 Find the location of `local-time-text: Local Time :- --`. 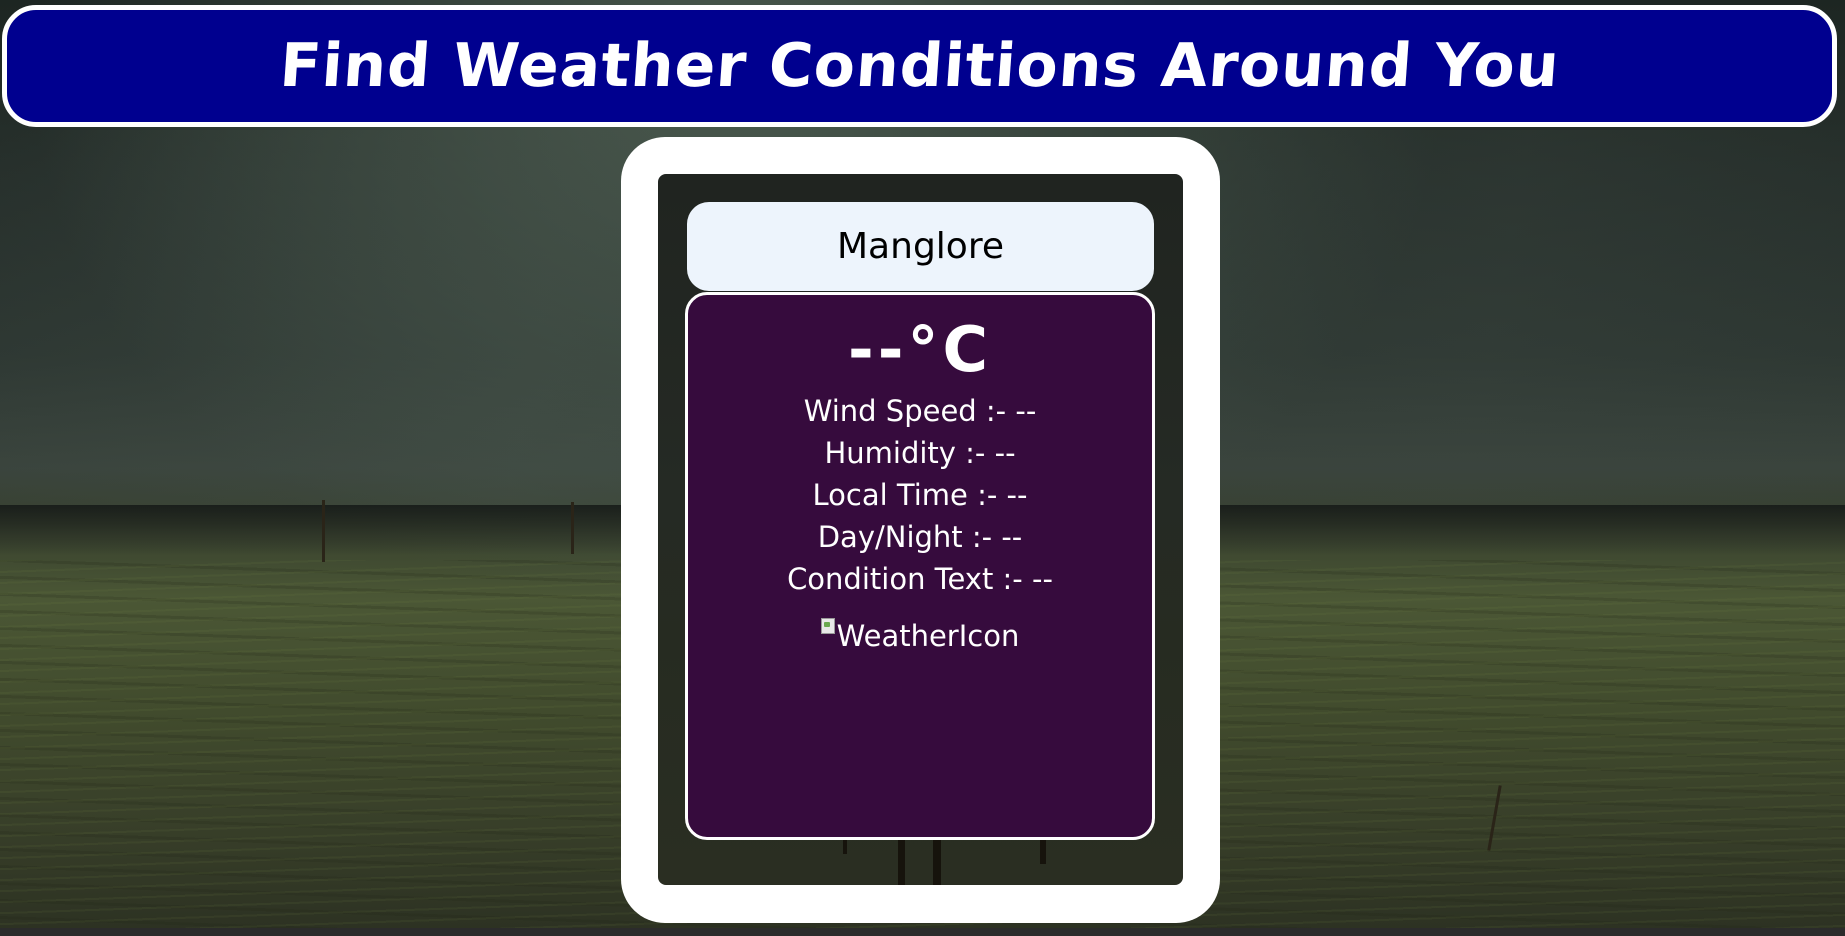

local-time-text: Local Time :- -- is located at coordinates (920, 495).